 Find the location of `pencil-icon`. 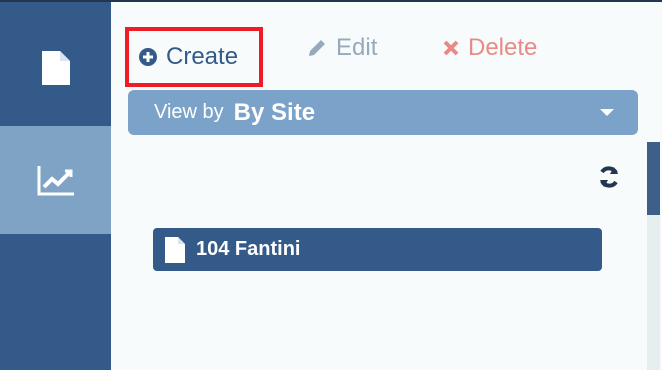

pencil-icon is located at coordinates (317, 48).